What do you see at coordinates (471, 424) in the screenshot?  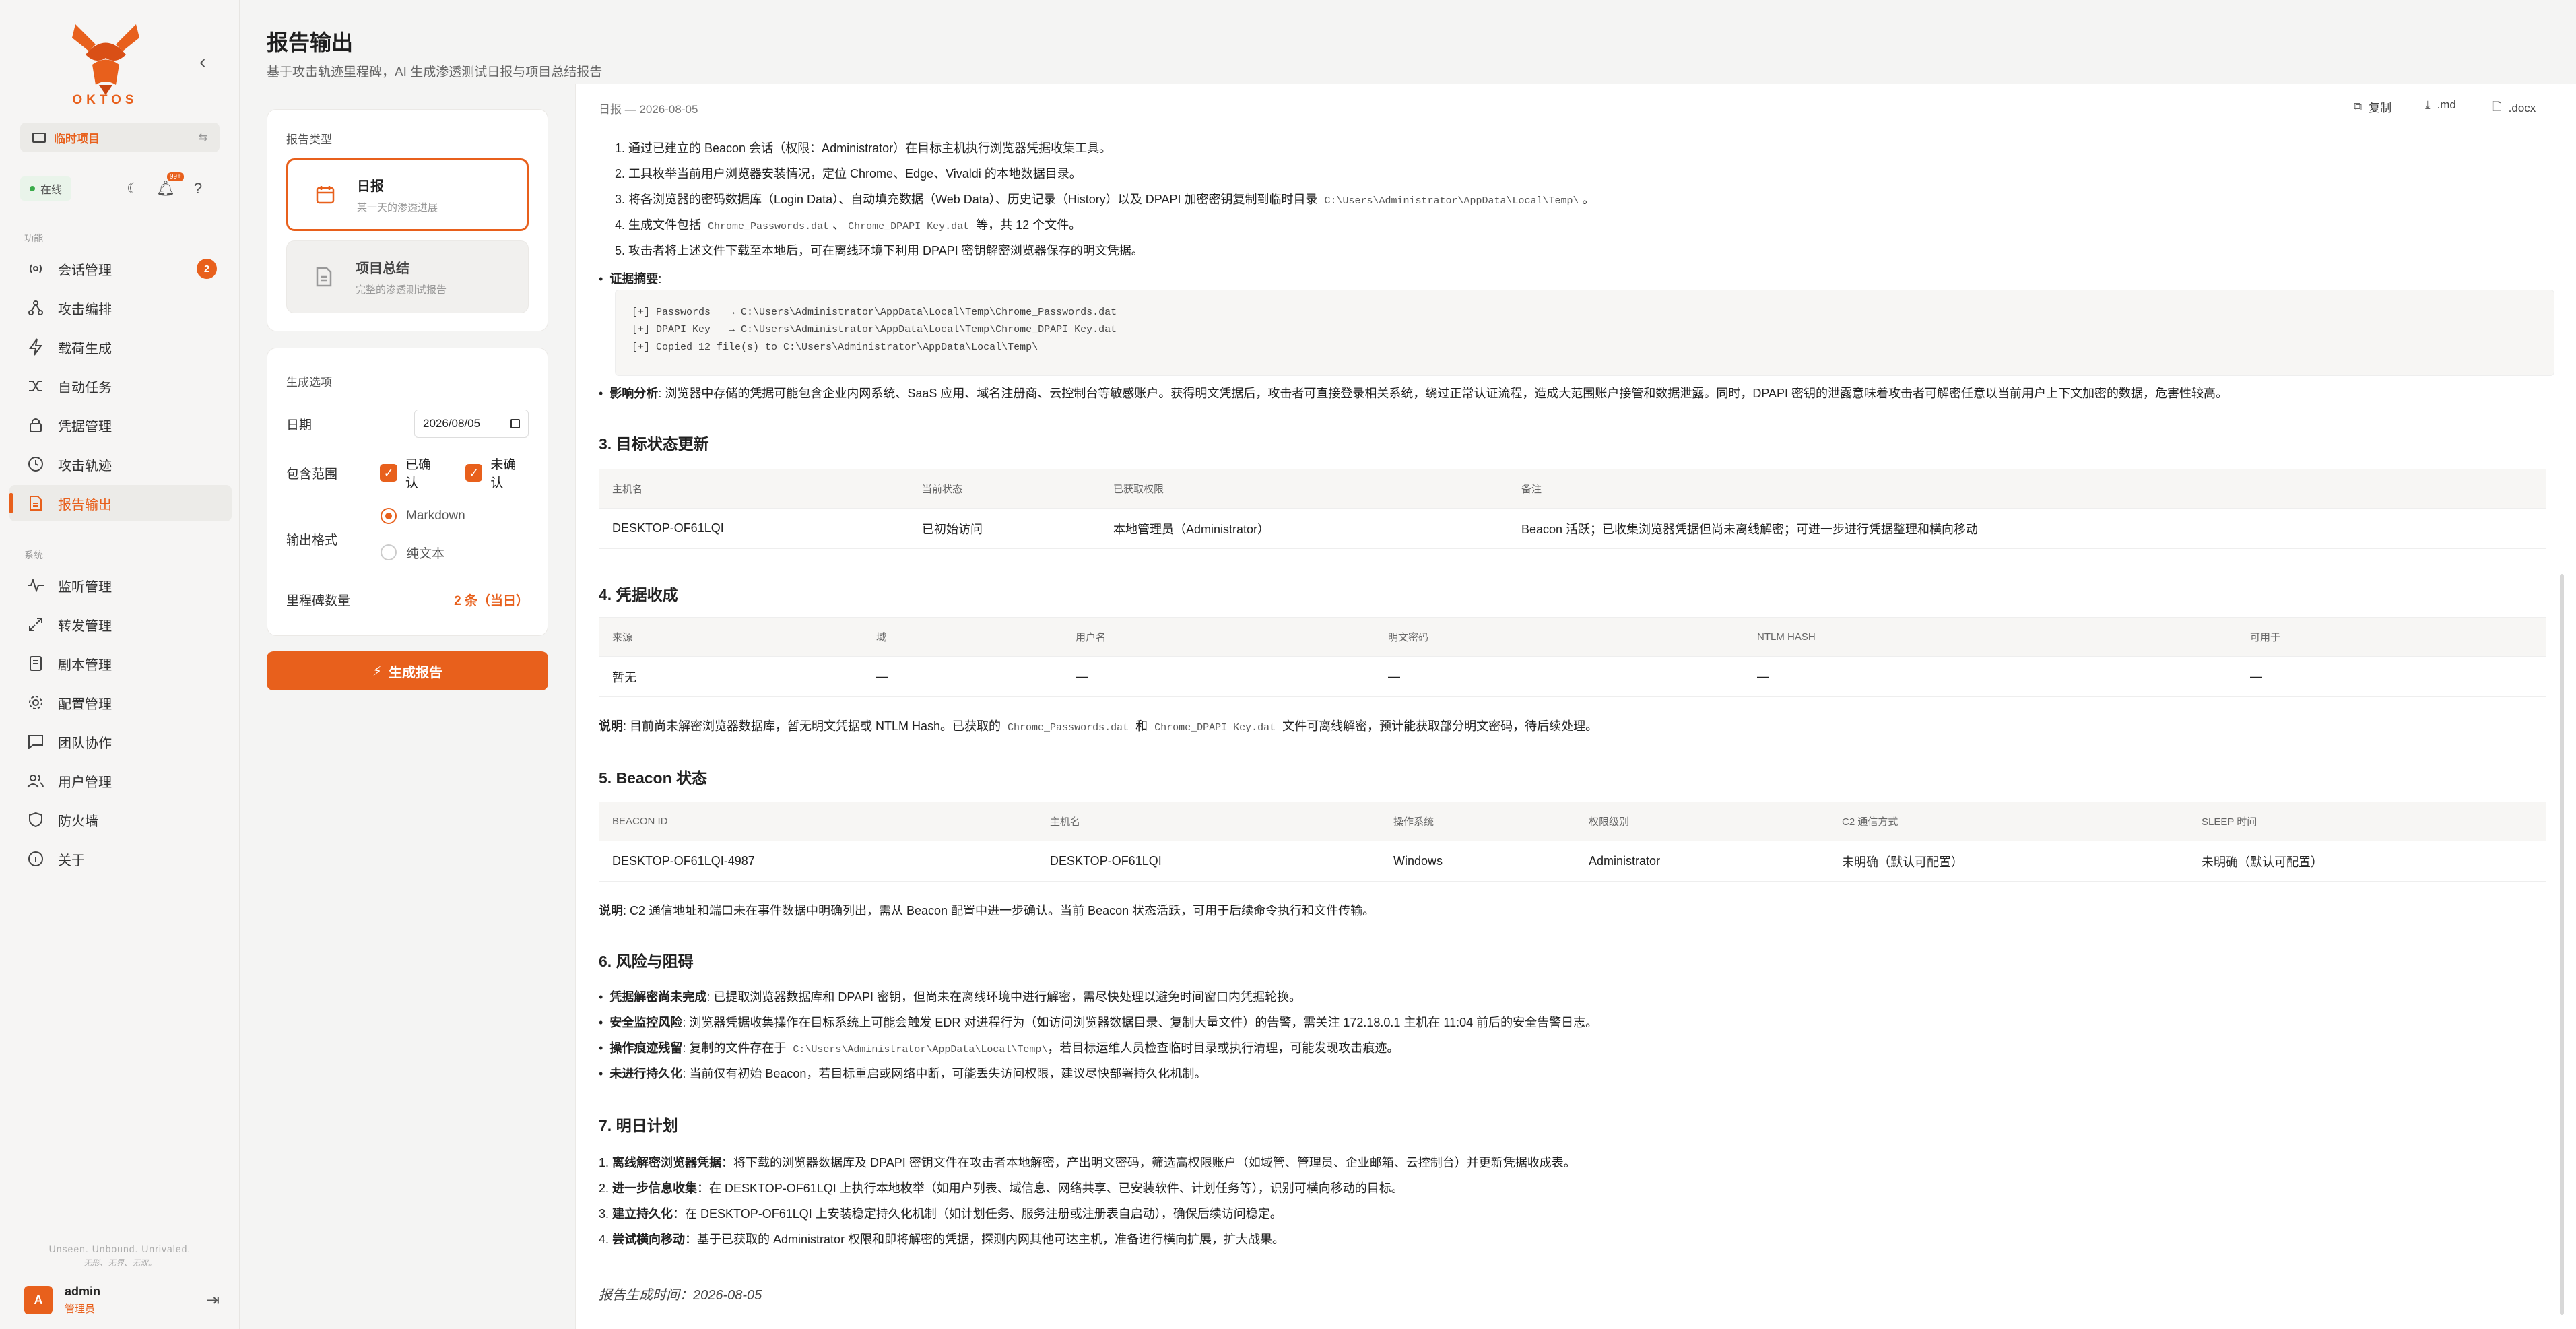 I see `date-input: 2026/08/05` at bounding box center [471, 424].